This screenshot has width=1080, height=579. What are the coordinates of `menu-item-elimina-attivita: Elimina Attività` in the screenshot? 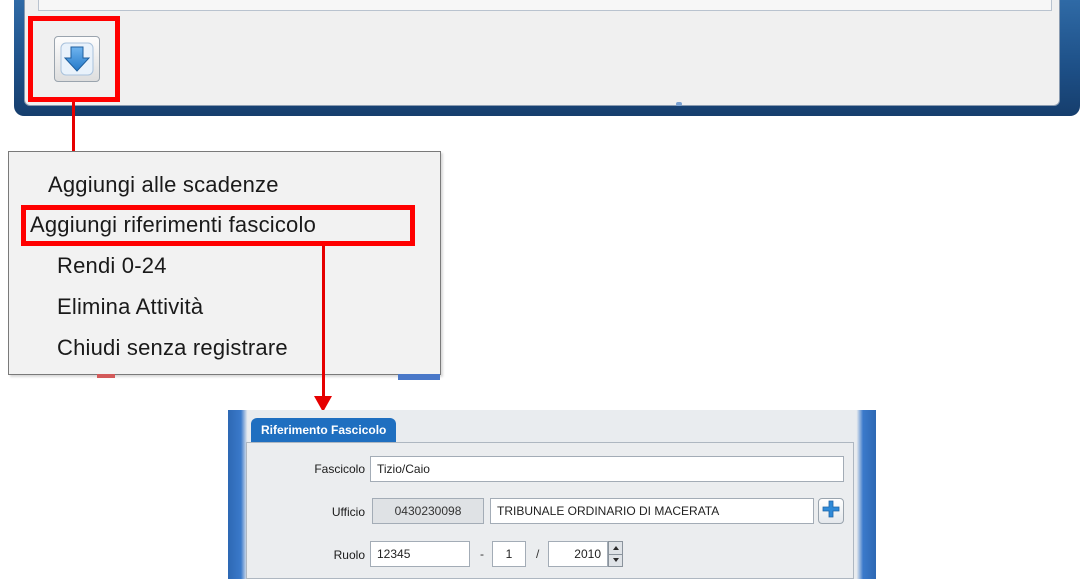 It's located at (130, 307).